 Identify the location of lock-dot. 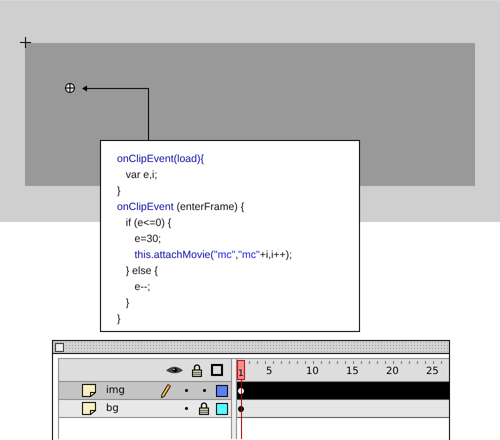
(204, 390).